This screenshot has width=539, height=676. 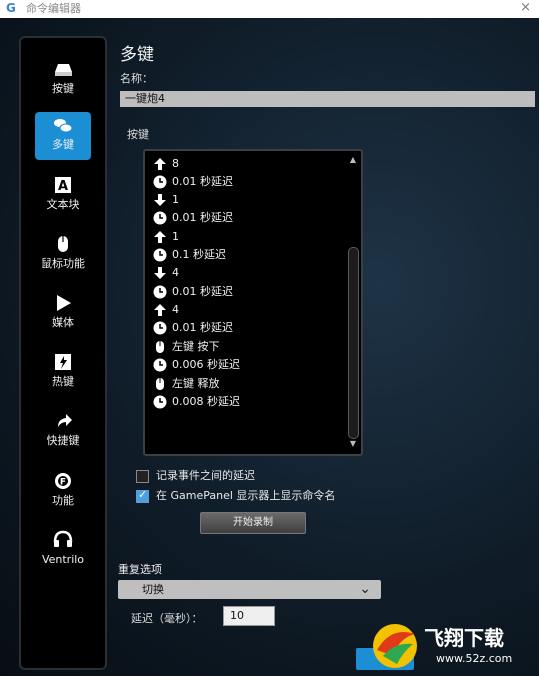 I want to click on page-title: 多键, so click(x=137, y=55).